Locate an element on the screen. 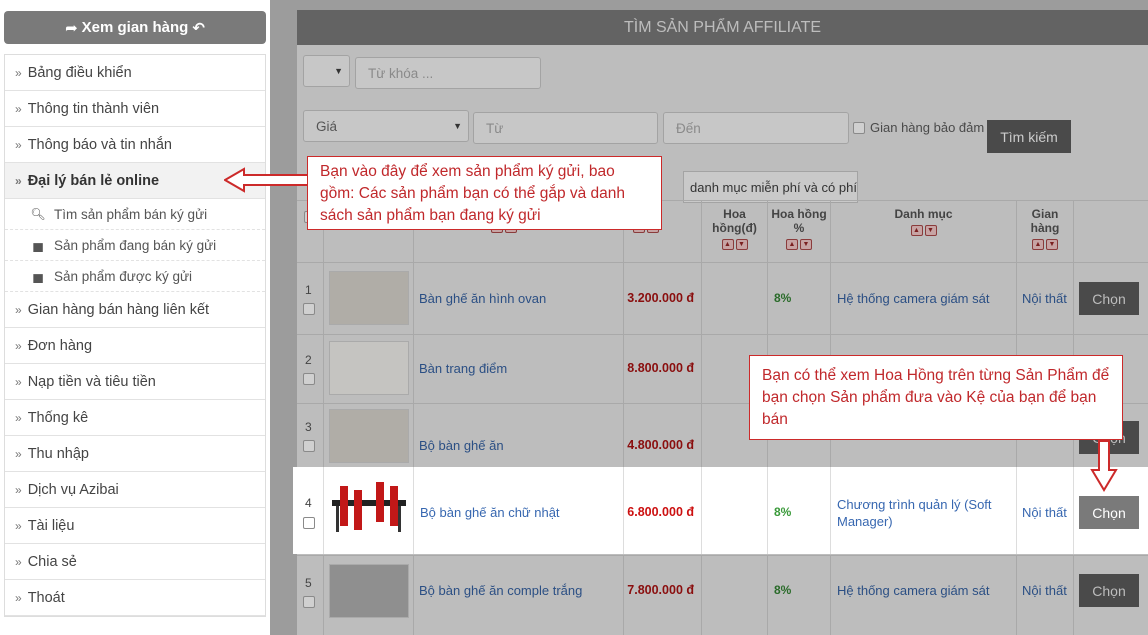 The height and width of the screenshot is (635, 1148). sidebar-item-statistics: » Thống kê is located at coordinates (135, 418).